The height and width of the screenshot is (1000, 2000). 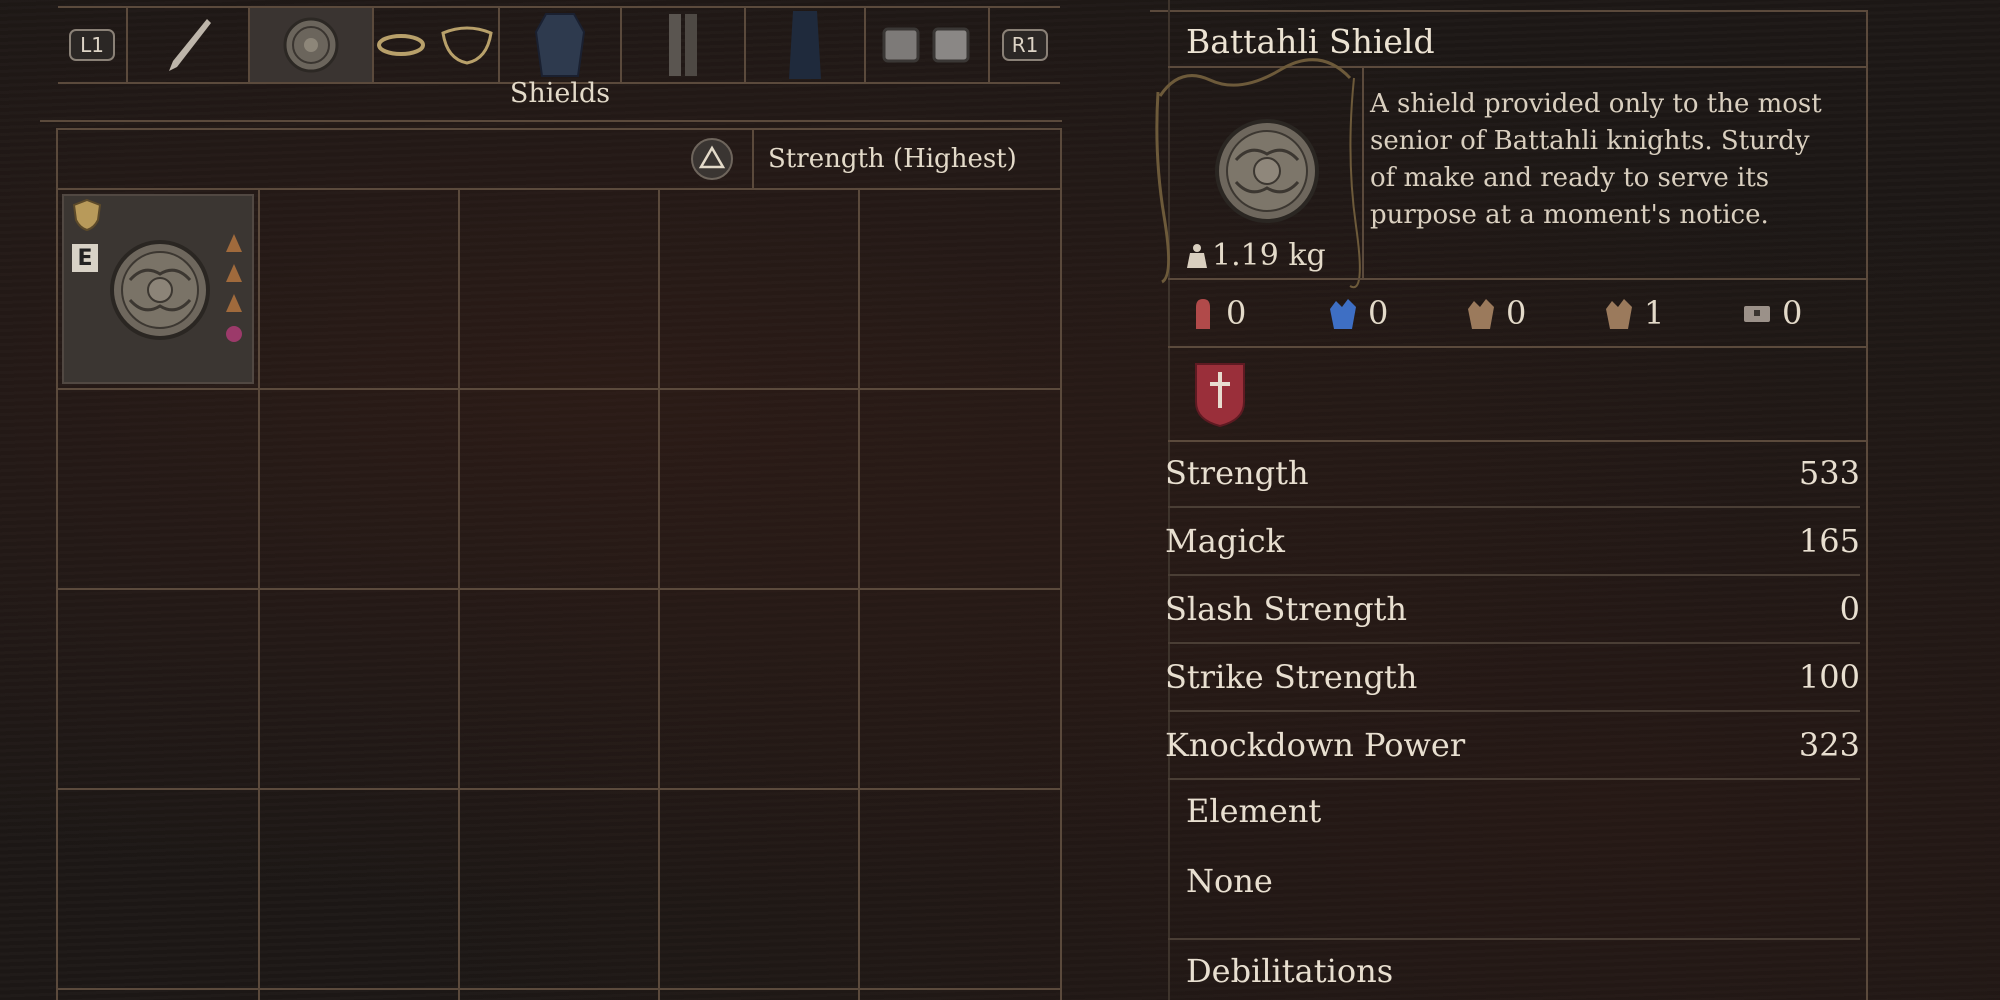 What do you see at coordinates (927, 45) in the screenshot?
I see `tab-accessory` at bounding box center [927, 45].